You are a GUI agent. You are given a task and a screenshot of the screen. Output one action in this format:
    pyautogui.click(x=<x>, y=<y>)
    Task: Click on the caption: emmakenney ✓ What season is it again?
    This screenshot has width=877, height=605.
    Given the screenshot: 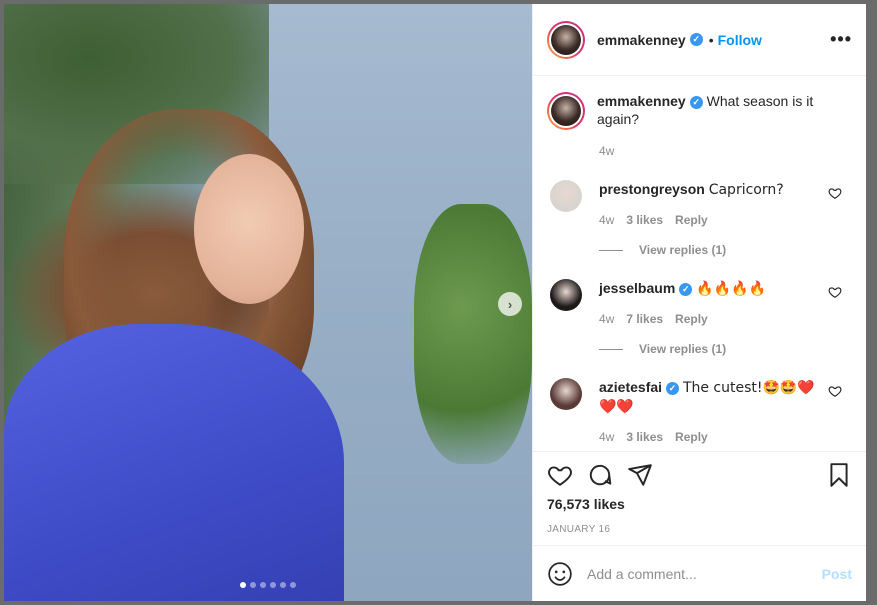 What is the action you would take?
    pyautogui.click(x=699, y=111)
    